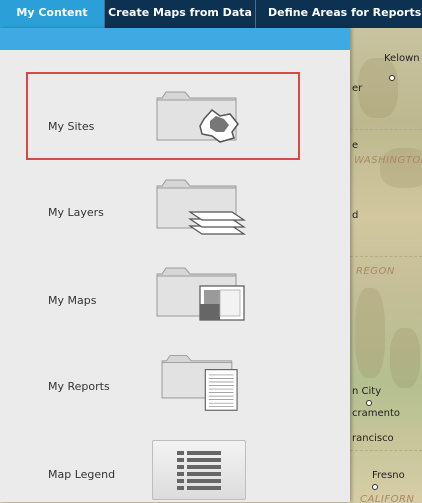  What do you see at coordinates (199, 383) in the screenshot?
I see `folder-reports-icon` at bounding box center [199, 383].